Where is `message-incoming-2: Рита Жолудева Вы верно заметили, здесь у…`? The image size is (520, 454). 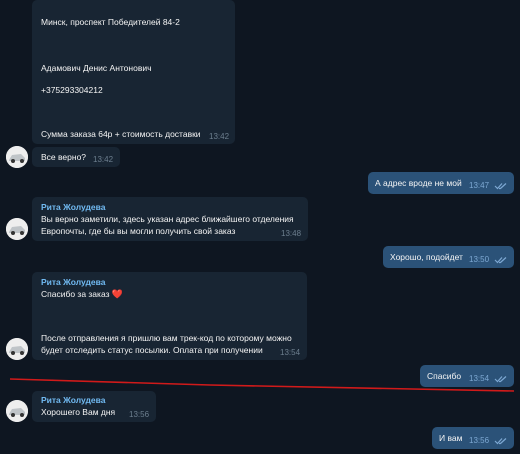
message-incoming-2: Рита Жолудева Вы верно заметили, здесь у… is located at coordinates (170, 219).